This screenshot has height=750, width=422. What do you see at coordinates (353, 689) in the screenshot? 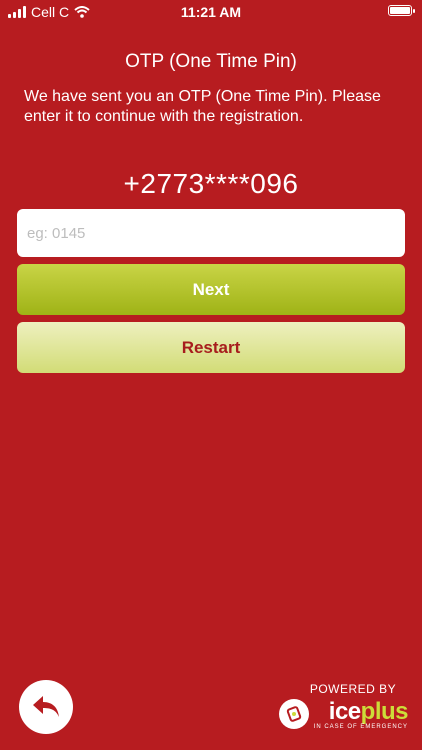
I see `powered-by-label: POWERED BY` at bounding box center [353, 689].